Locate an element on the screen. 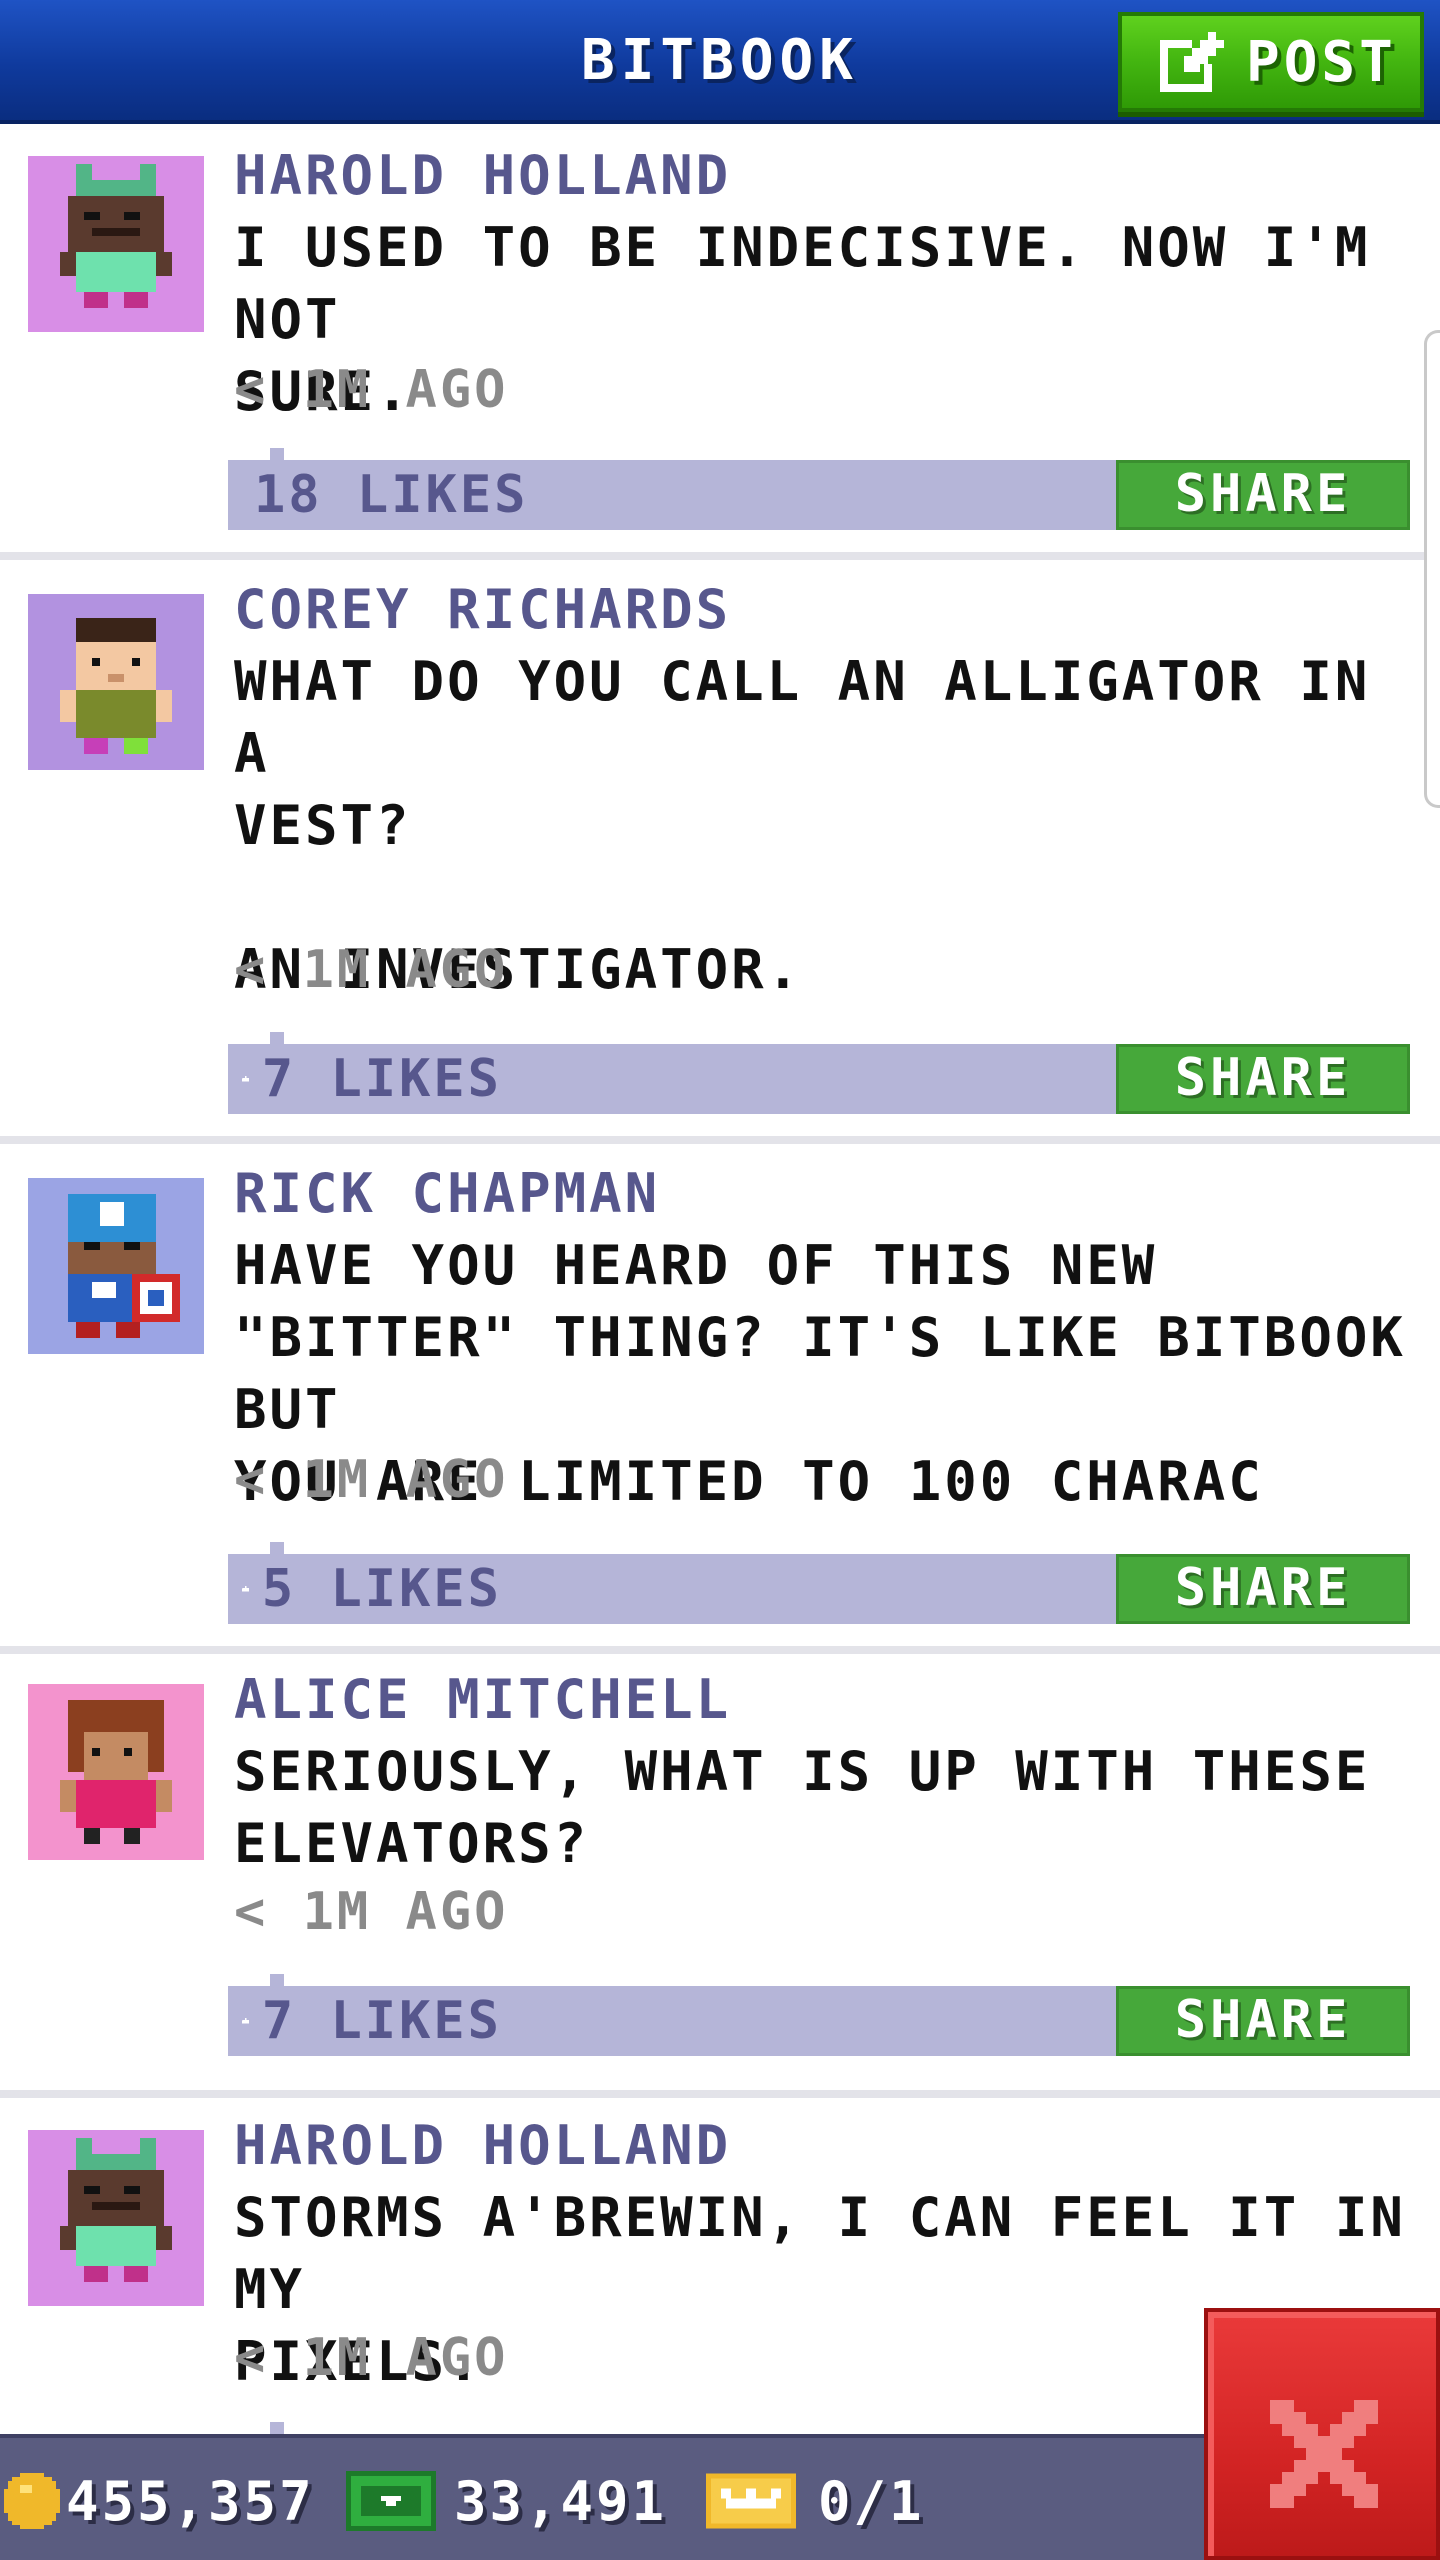 This screenshot has height=2560, width=1440. bux-icon is located at coordinates (391, 2501).